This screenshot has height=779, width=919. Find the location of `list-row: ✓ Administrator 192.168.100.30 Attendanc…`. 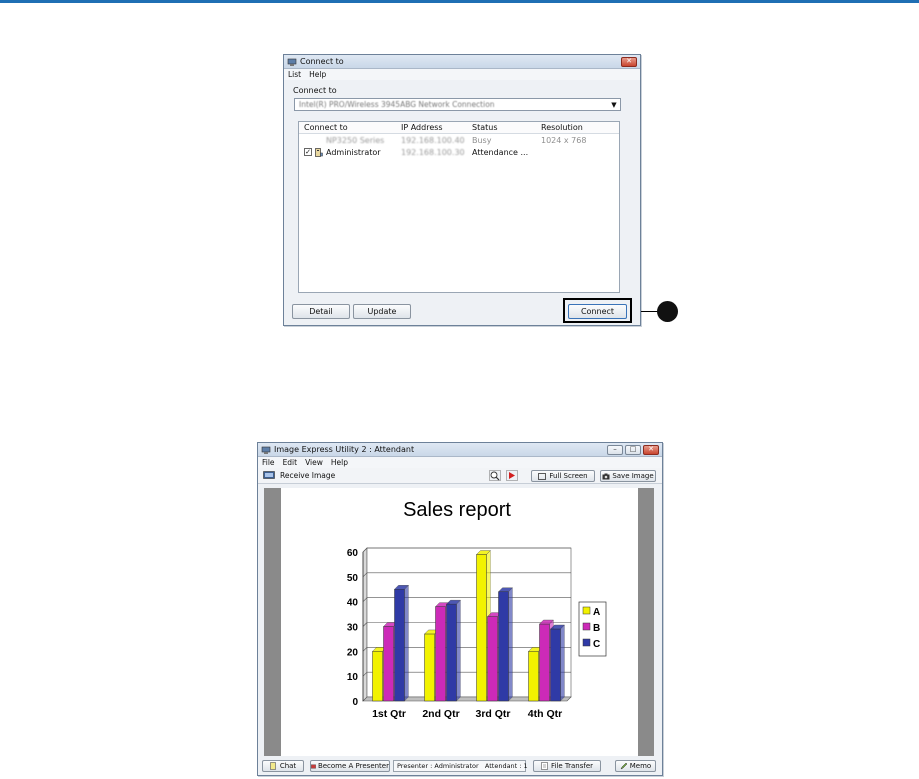

list-row: ✓ Administrator 192.168.100.30 Attendanc… is located at coordinates (459, 152).